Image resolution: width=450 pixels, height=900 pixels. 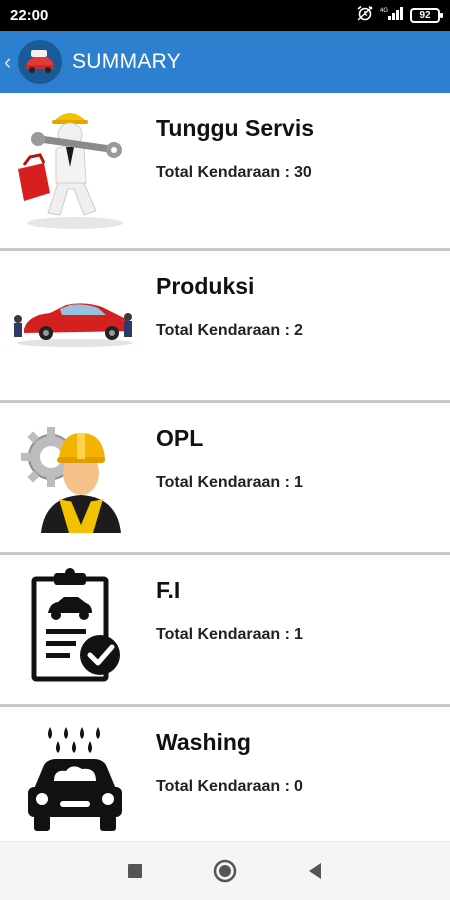 I want to click on row-count: Total Kendaraan : 0, so click(x=229, y=787).